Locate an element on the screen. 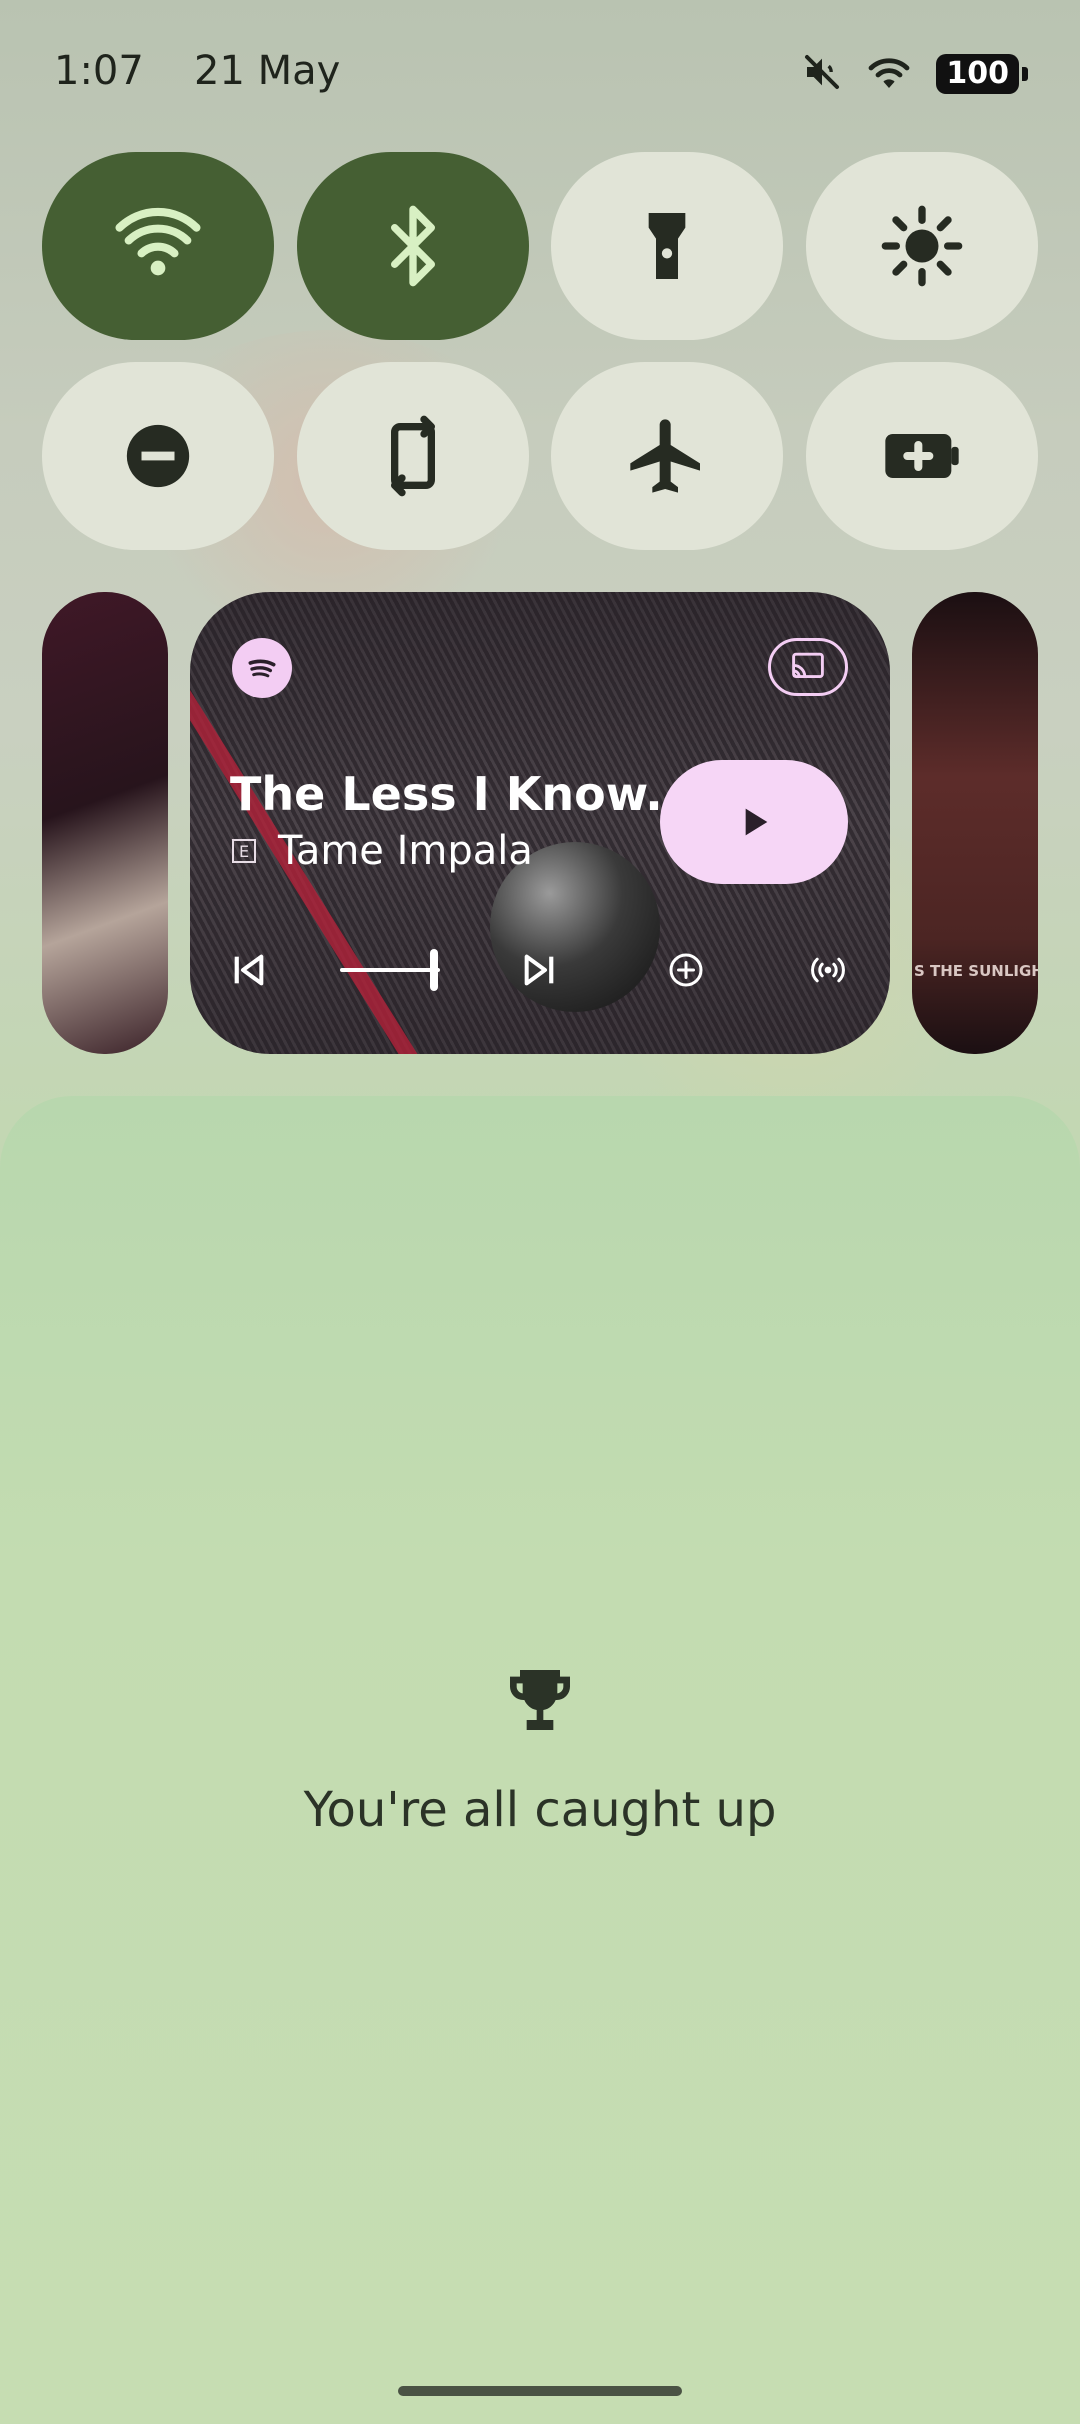 The image size is (1080, 2424). play-button is located at coordinates (754, 822).